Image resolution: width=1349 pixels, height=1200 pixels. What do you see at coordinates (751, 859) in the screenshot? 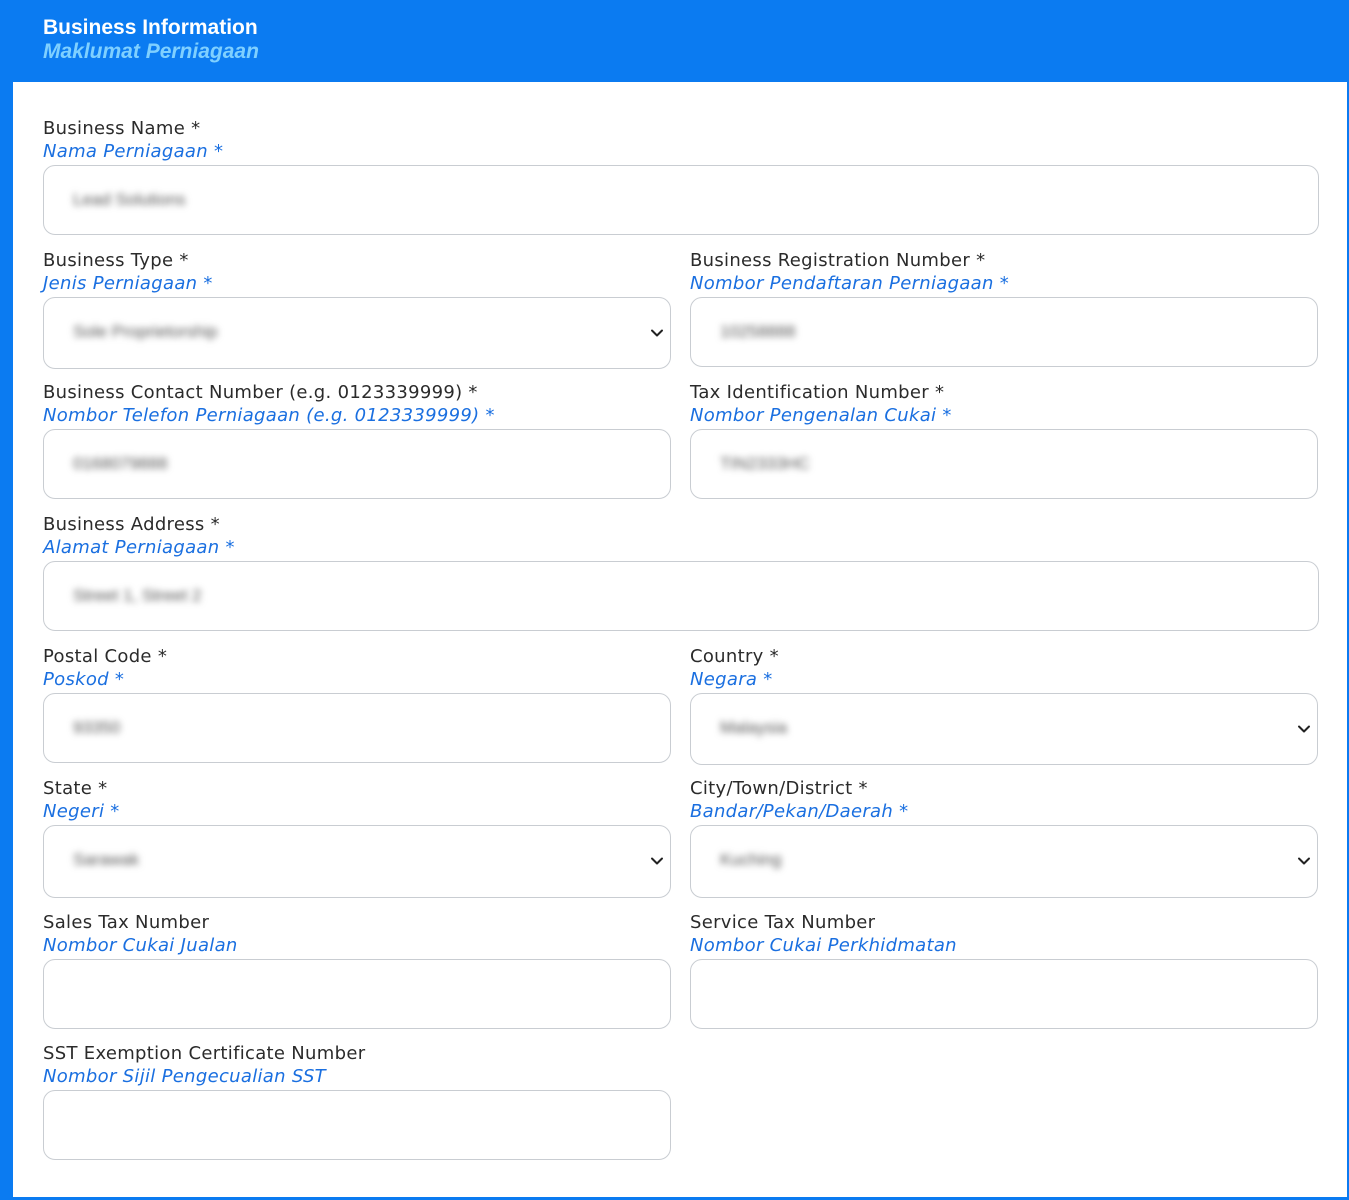
I see `city-value: Kuching` at bounding box center [751, 859].